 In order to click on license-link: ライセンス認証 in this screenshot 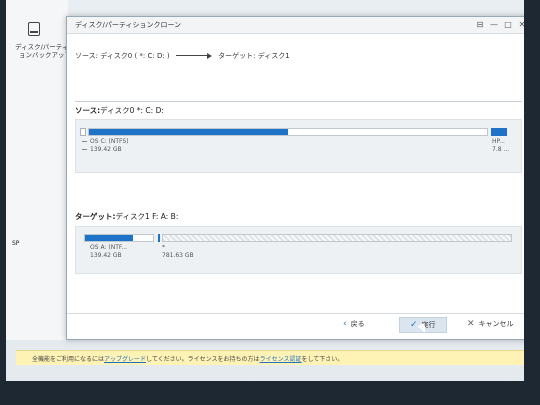, I will do `click(281, 359)`.